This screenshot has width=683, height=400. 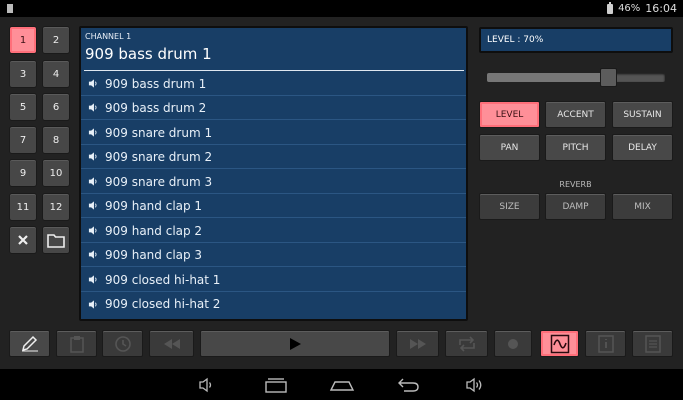 I want to click on reverb-mix-button: MIX, so click(x=642, y=206).